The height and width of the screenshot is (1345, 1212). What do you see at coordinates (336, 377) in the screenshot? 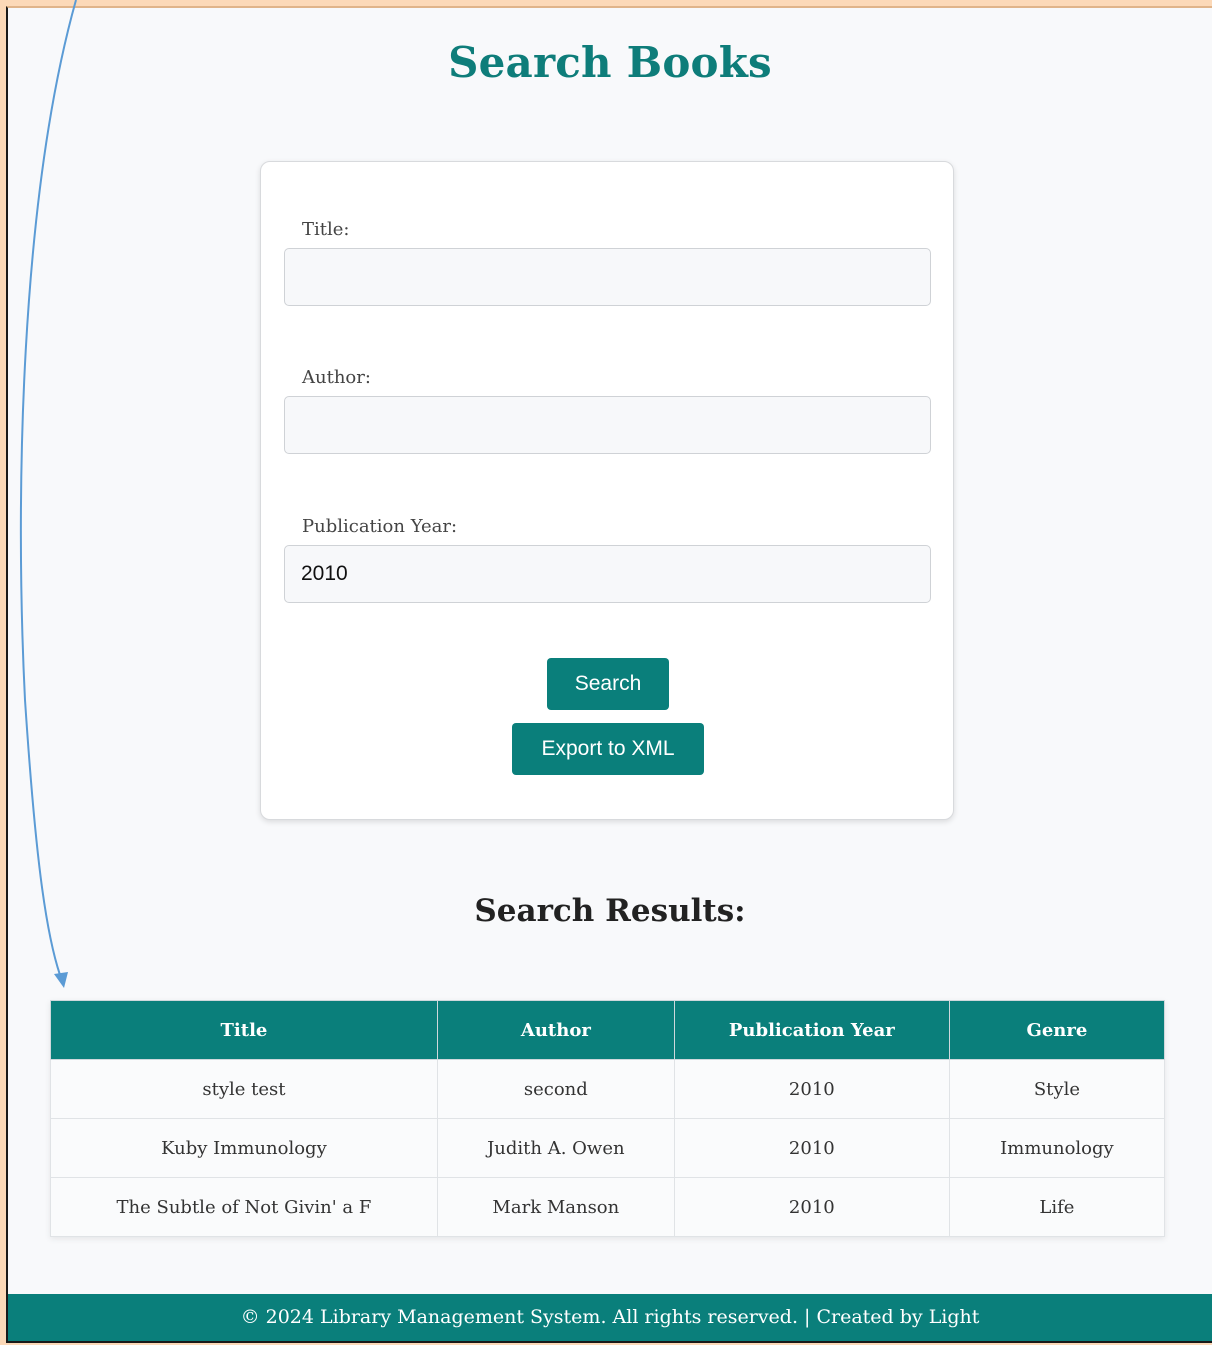
I see `author-label: Author:` at bounding box center [336, 377].